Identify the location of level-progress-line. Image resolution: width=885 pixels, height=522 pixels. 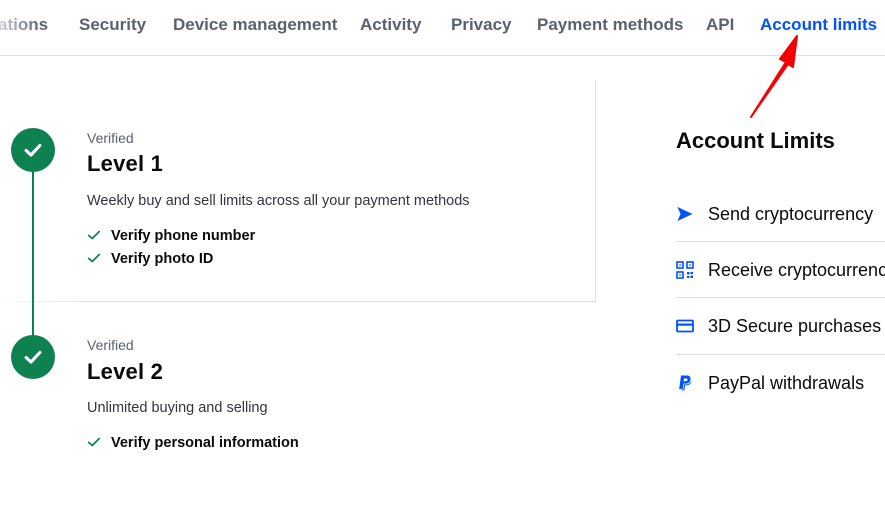
(33, 253).